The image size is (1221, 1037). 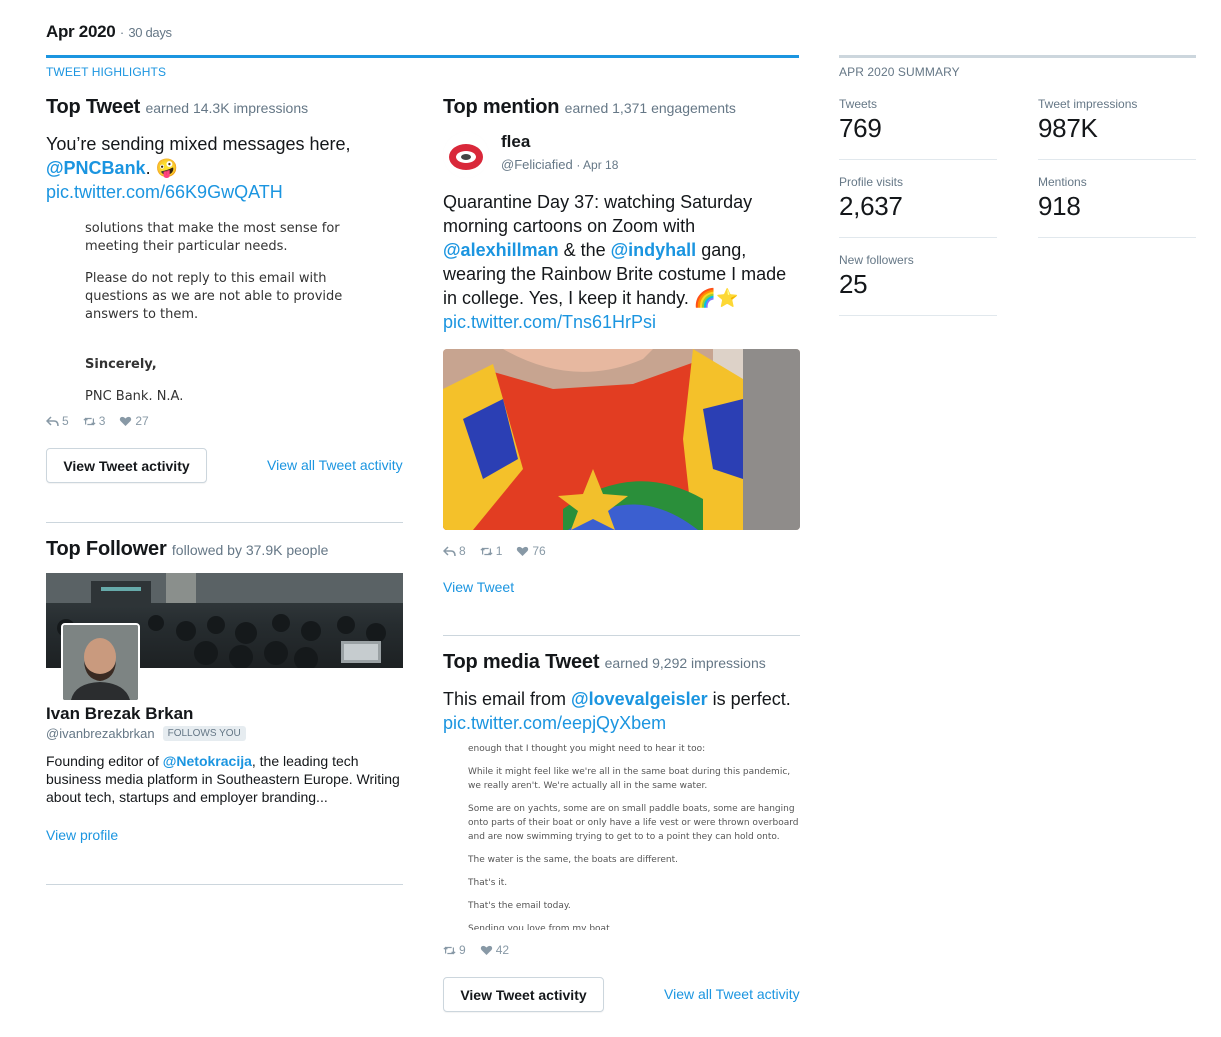 What do you see at coordinates (654, 250) in the screenshot?
I see `mention-link-indyhall: @indyhall` at bounding box center [654, 250].